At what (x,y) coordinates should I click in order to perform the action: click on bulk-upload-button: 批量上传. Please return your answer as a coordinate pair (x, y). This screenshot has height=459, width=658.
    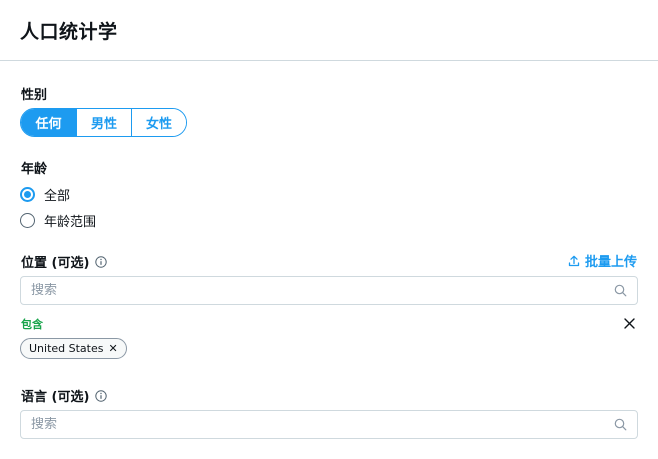
    Looking at the image, I should click on (602, 260).